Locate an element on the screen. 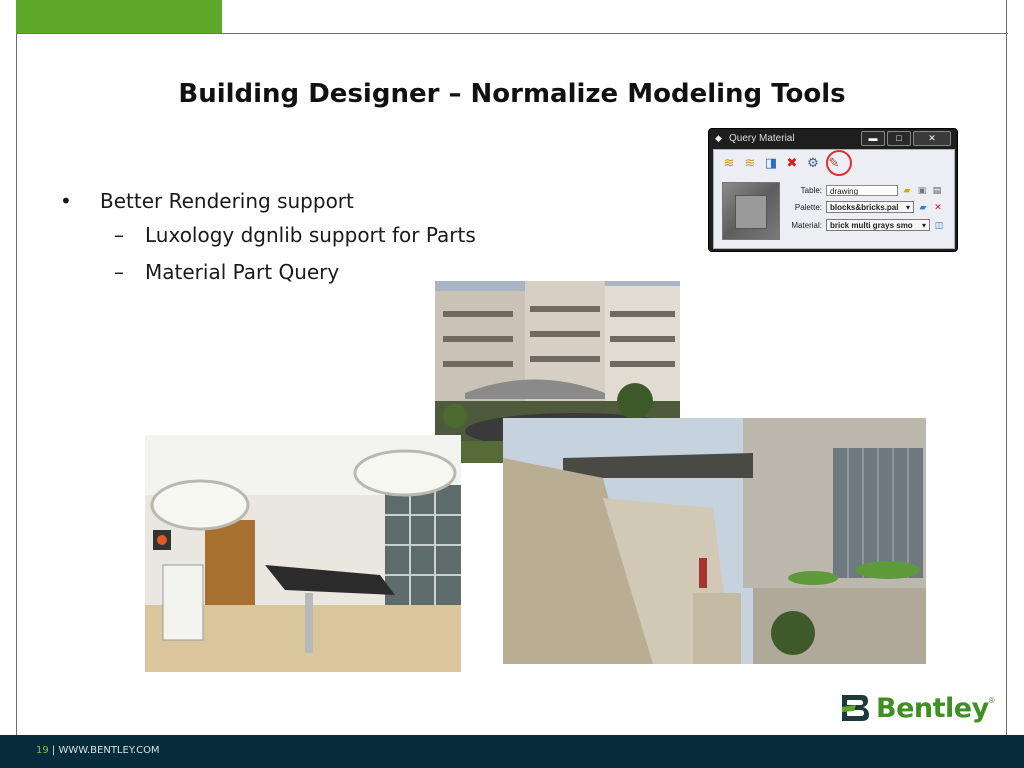  table-label: Table: is located at coordinates (811, 190).